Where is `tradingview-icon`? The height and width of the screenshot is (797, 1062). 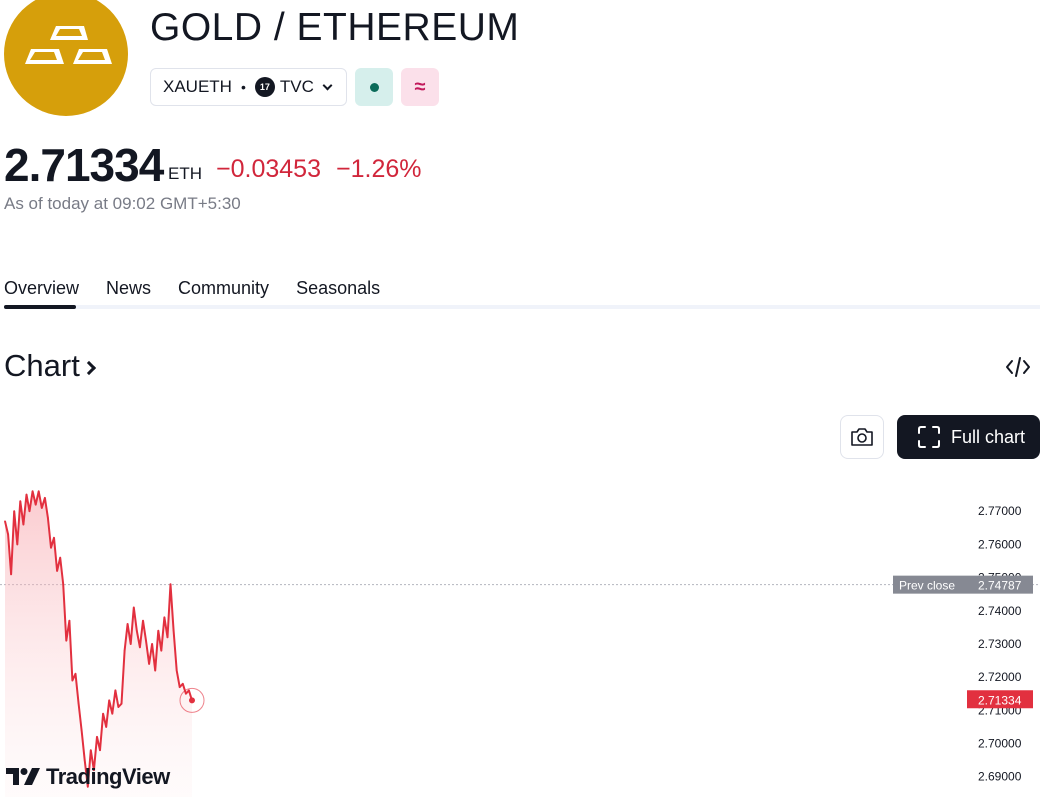 tradingview-icon is located at coordinates (23, 776).